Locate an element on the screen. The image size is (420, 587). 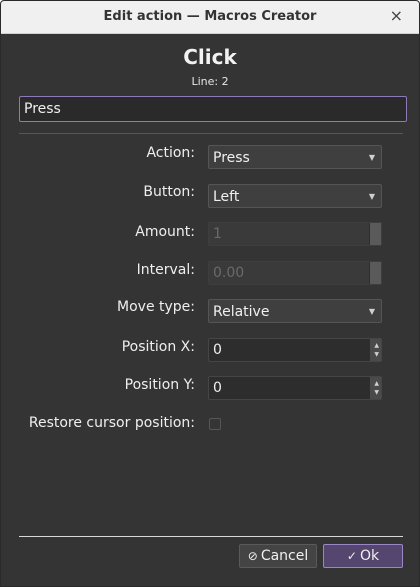
interval-spinbox: 0.00 is located at coordinates (295, 273).